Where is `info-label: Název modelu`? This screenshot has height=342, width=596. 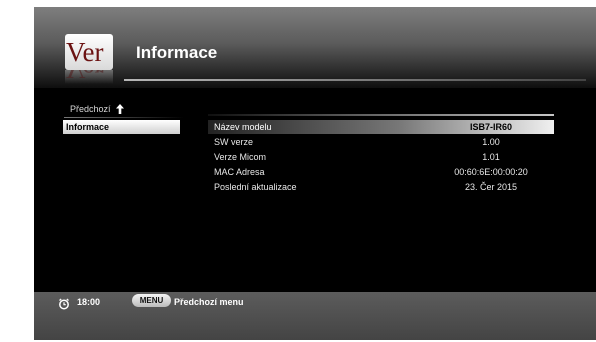
info-label: Název modelu is located at coordinates (243, 127).